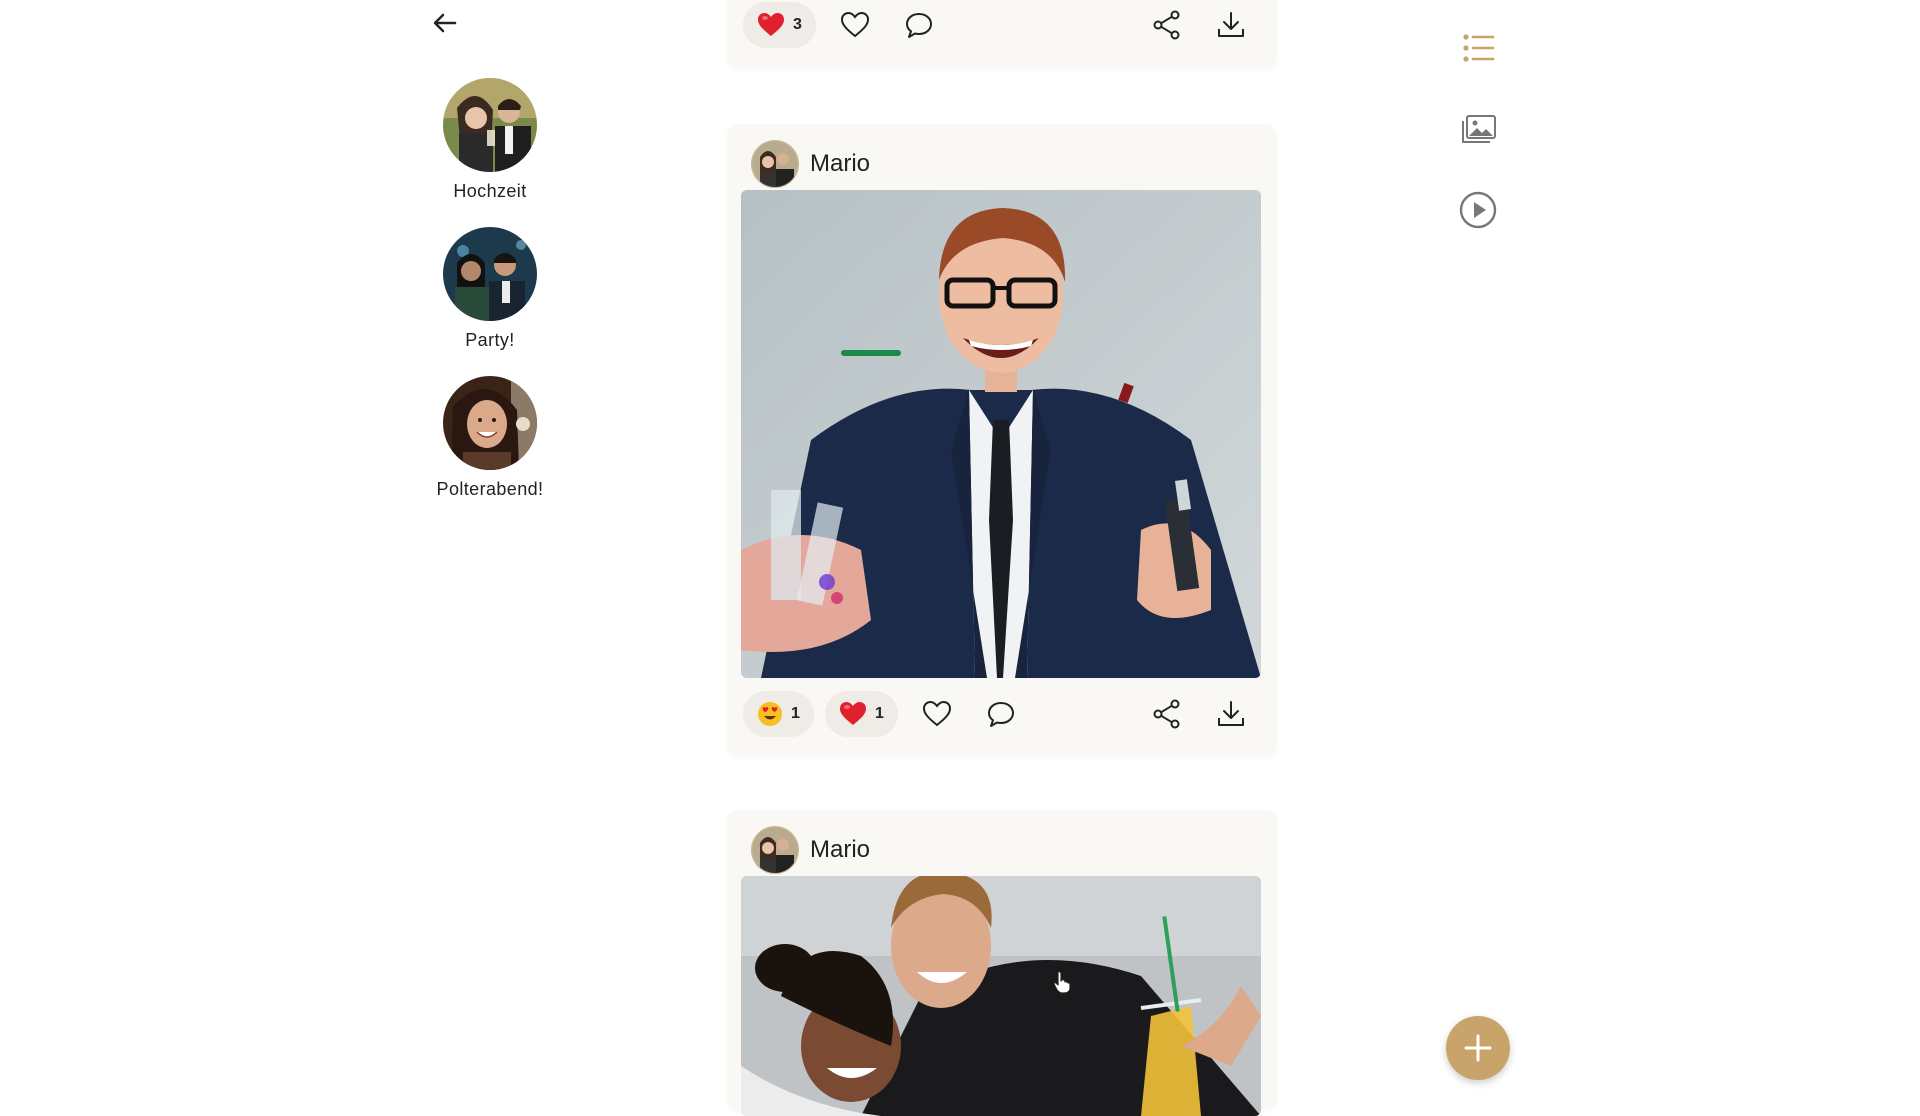 Image resolution: width=1920 pixels, height=1116 pixels. I want to click on list-view-button, so click(1478, 48).